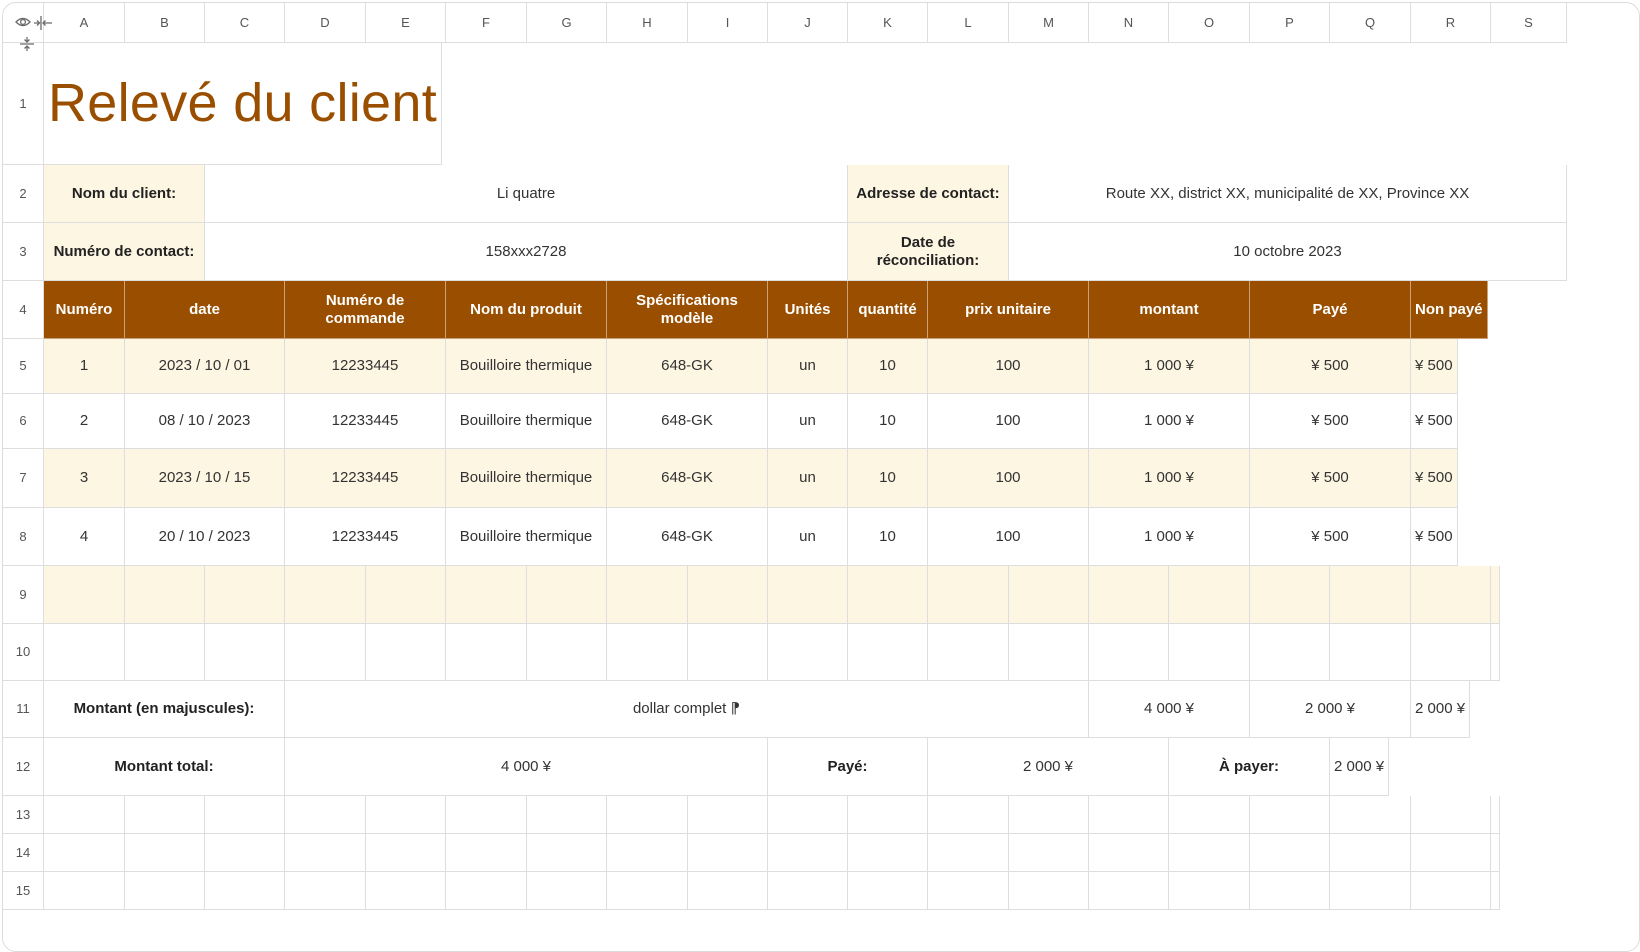  What do you see at coordinates (647, 23) in the screenshot?
I see `column-header-h: H` at bounding box center [647, 23].